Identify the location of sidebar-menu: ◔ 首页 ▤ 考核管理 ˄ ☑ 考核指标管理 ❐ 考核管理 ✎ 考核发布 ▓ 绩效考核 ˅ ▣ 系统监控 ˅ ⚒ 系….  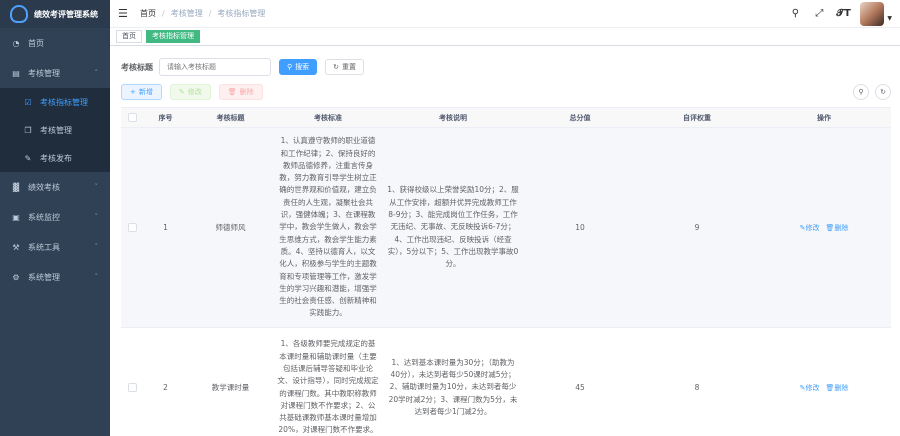
(55, 160).